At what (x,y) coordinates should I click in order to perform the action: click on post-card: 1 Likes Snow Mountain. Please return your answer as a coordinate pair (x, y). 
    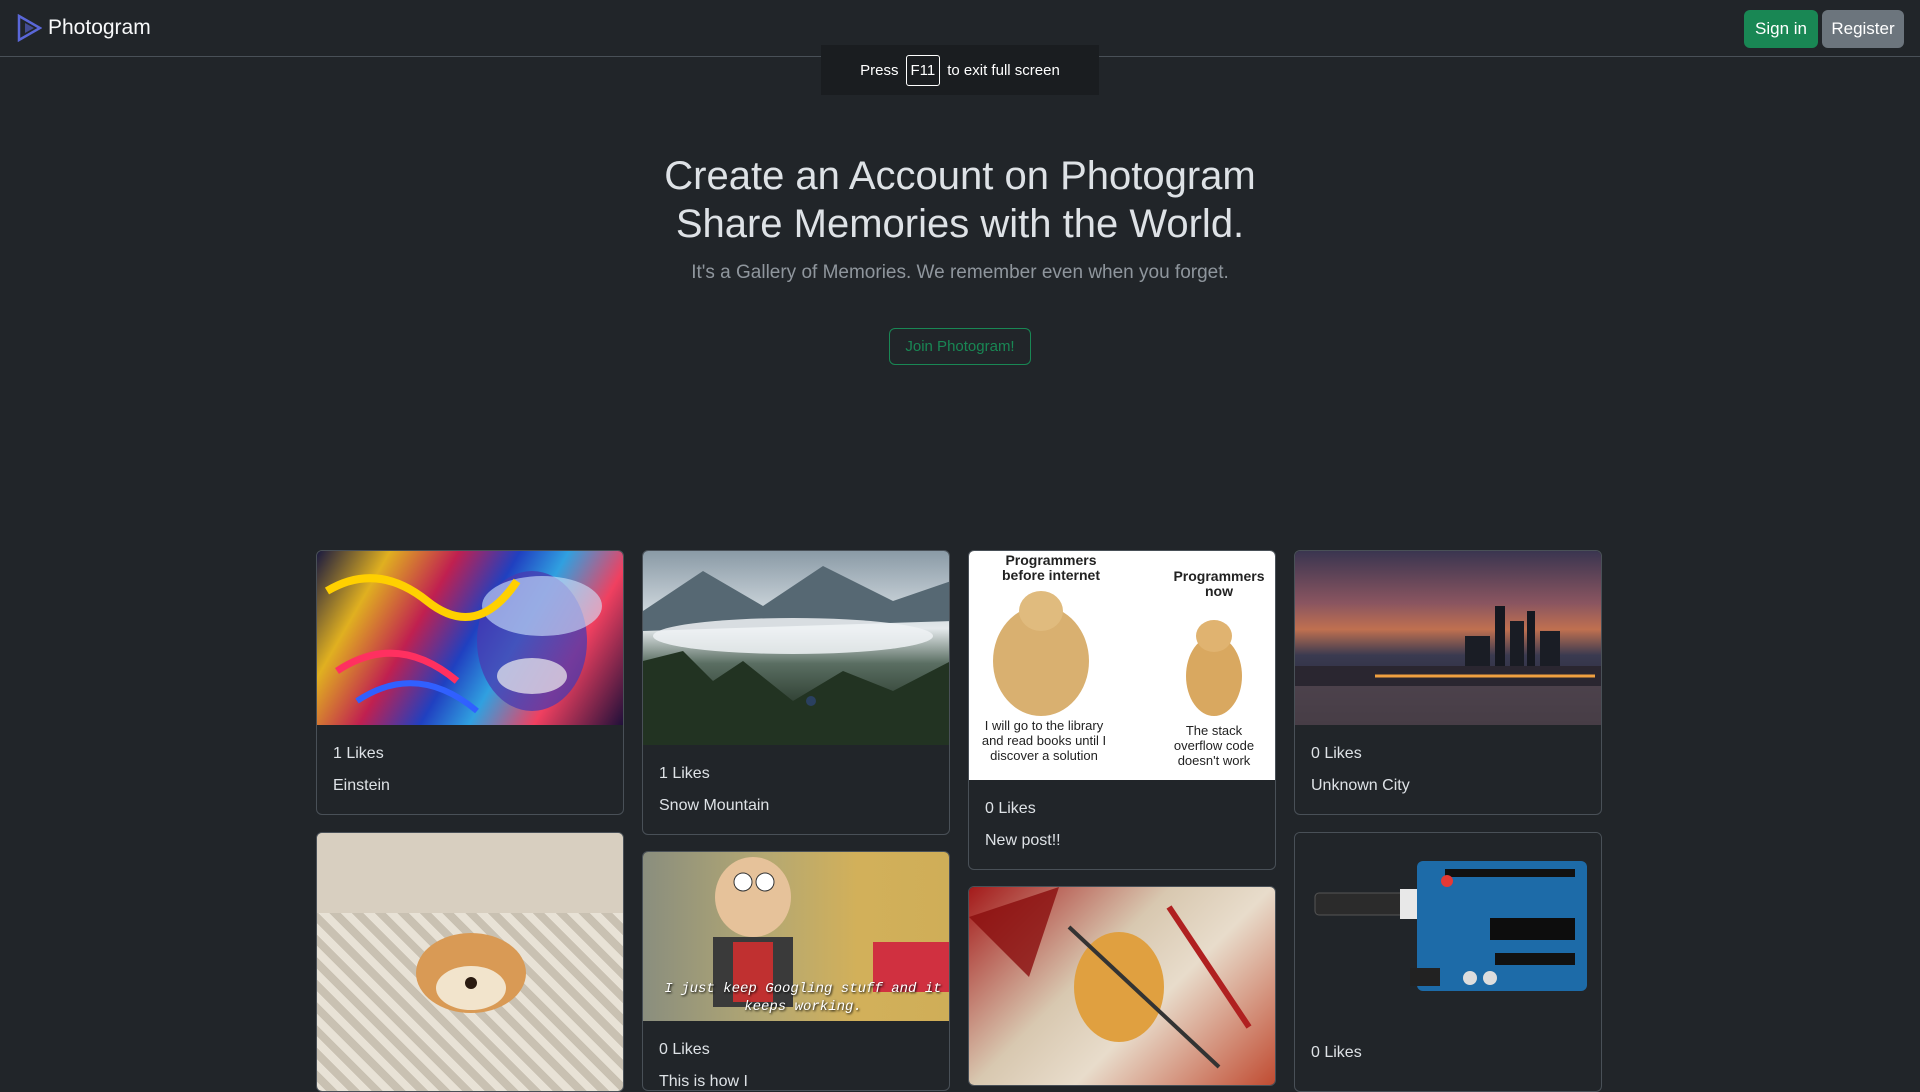
    Looking at the image, I should click on (796, 692).